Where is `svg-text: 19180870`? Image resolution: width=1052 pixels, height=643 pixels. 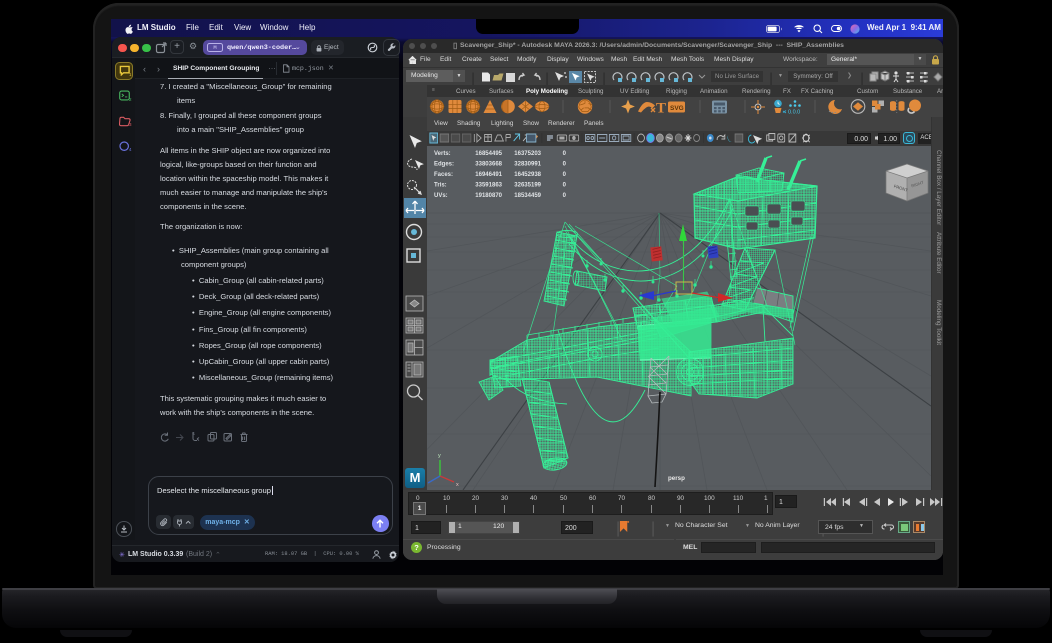
svg-text: 19180870 is located at coordinates (488, 196).